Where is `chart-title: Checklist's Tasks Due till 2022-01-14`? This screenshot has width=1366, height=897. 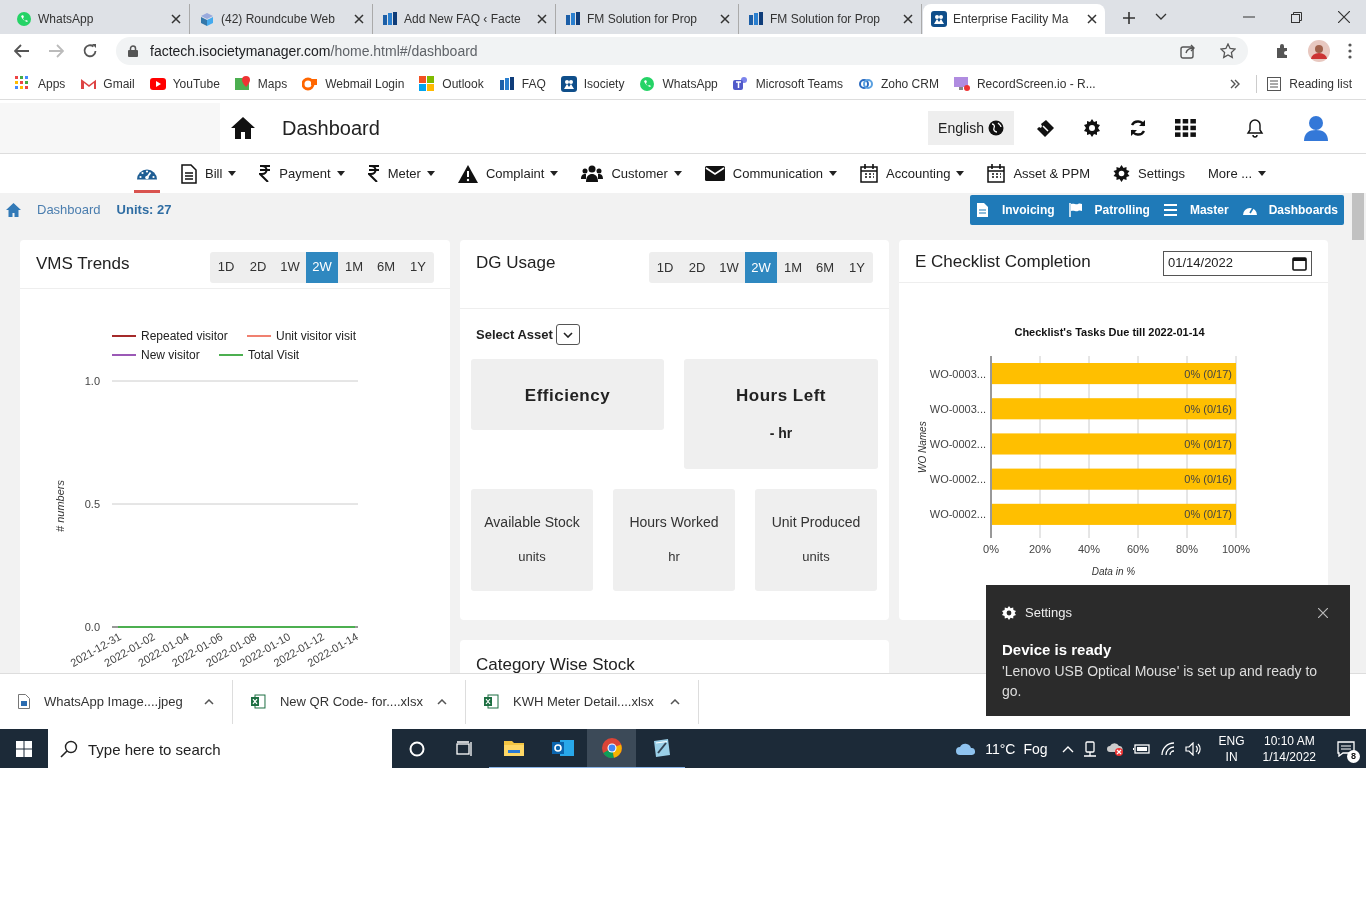 chart-title: Checklist's Tasks Due till 2022-01-14 is located at coordinates (1109, 332).